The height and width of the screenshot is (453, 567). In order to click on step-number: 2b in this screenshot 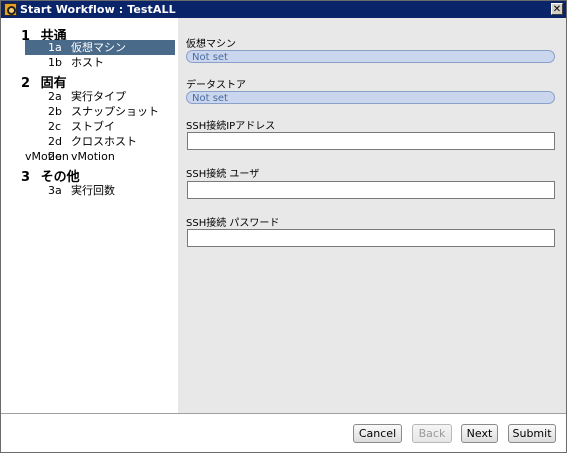, I will do `click(55, 111)`.